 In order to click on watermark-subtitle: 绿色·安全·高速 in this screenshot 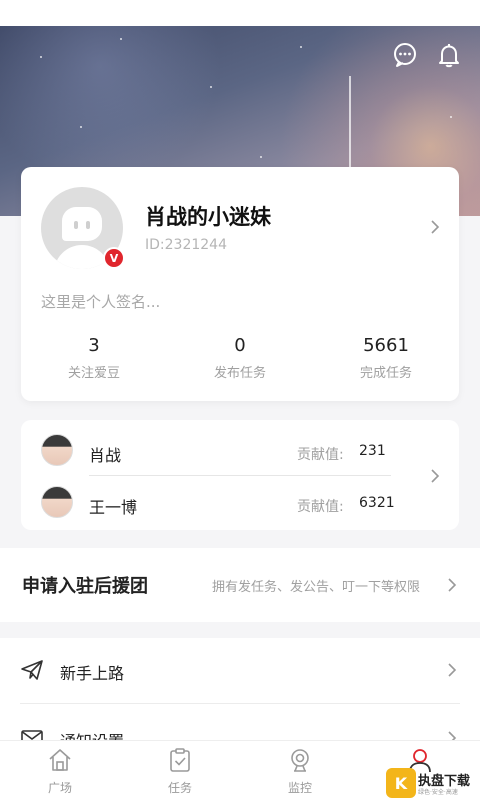, I will do `click(438, 792)`.